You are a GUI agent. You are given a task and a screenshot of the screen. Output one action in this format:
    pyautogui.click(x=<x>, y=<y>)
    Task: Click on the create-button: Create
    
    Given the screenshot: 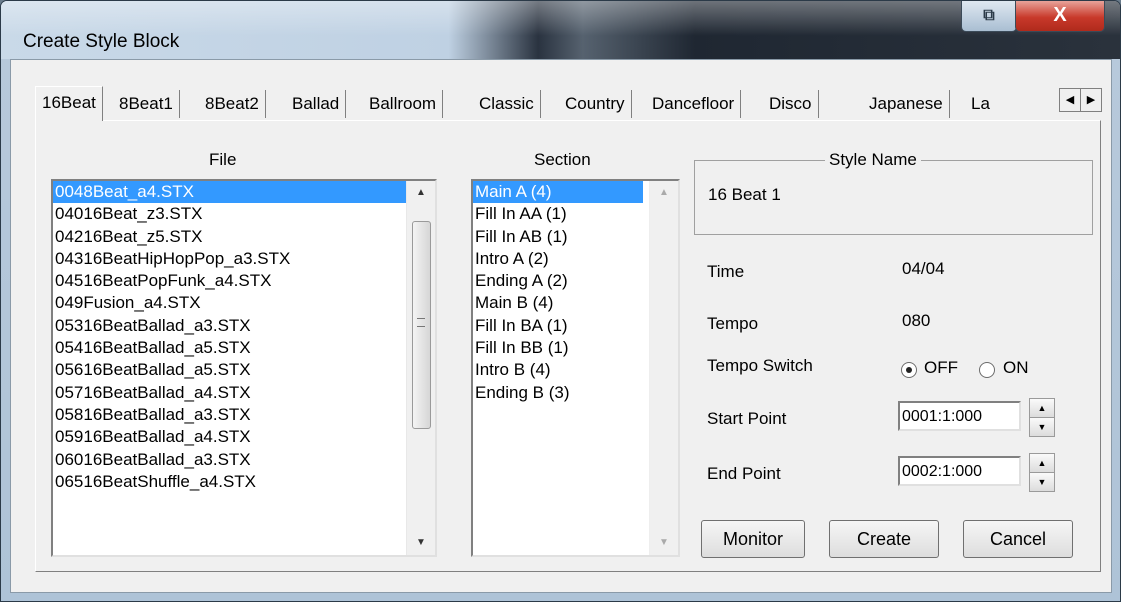 What is the action you would take?
    pyautogui.click(x=884, y=539)
    